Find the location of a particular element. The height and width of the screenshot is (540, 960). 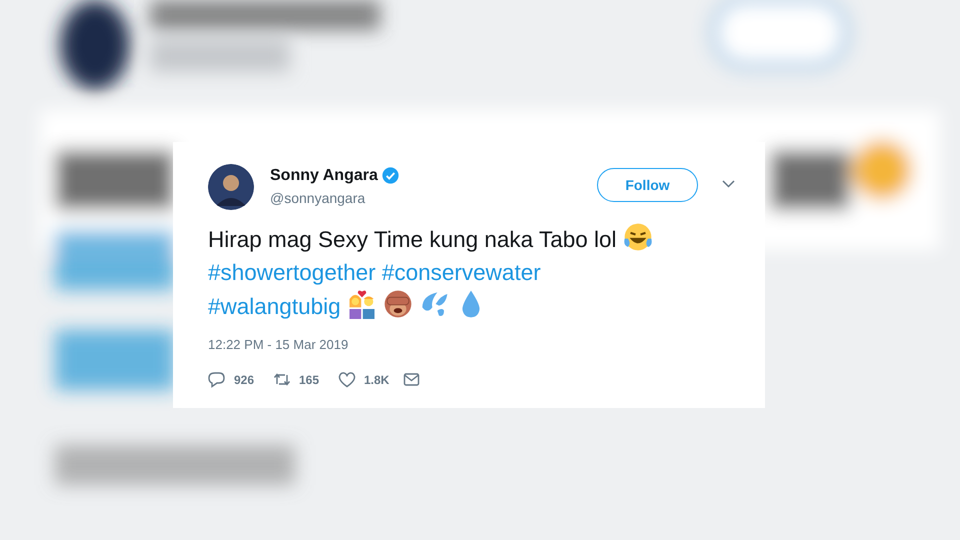

couple-icon is located at coordinates (361, 304).